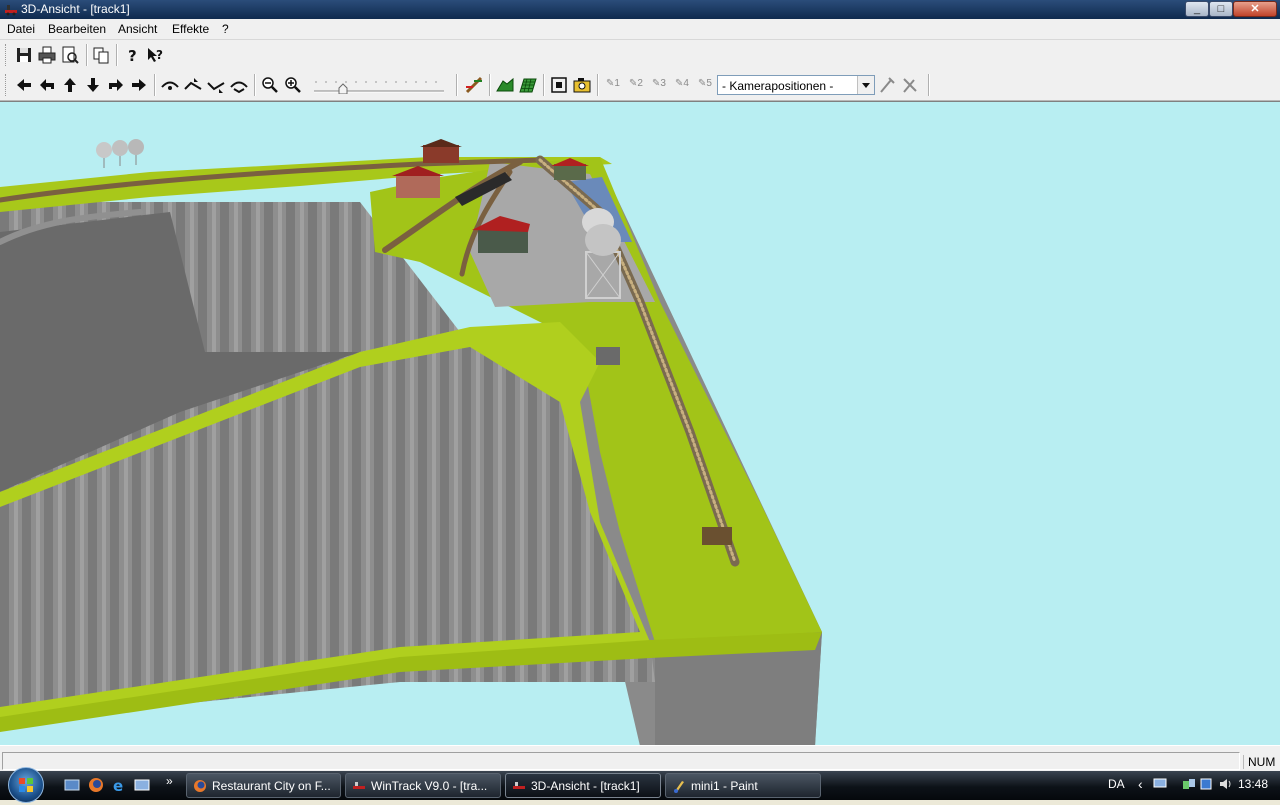 This screenshot has width=1280, height=805. I want to click on zoom-out-button, so click(270, 85).